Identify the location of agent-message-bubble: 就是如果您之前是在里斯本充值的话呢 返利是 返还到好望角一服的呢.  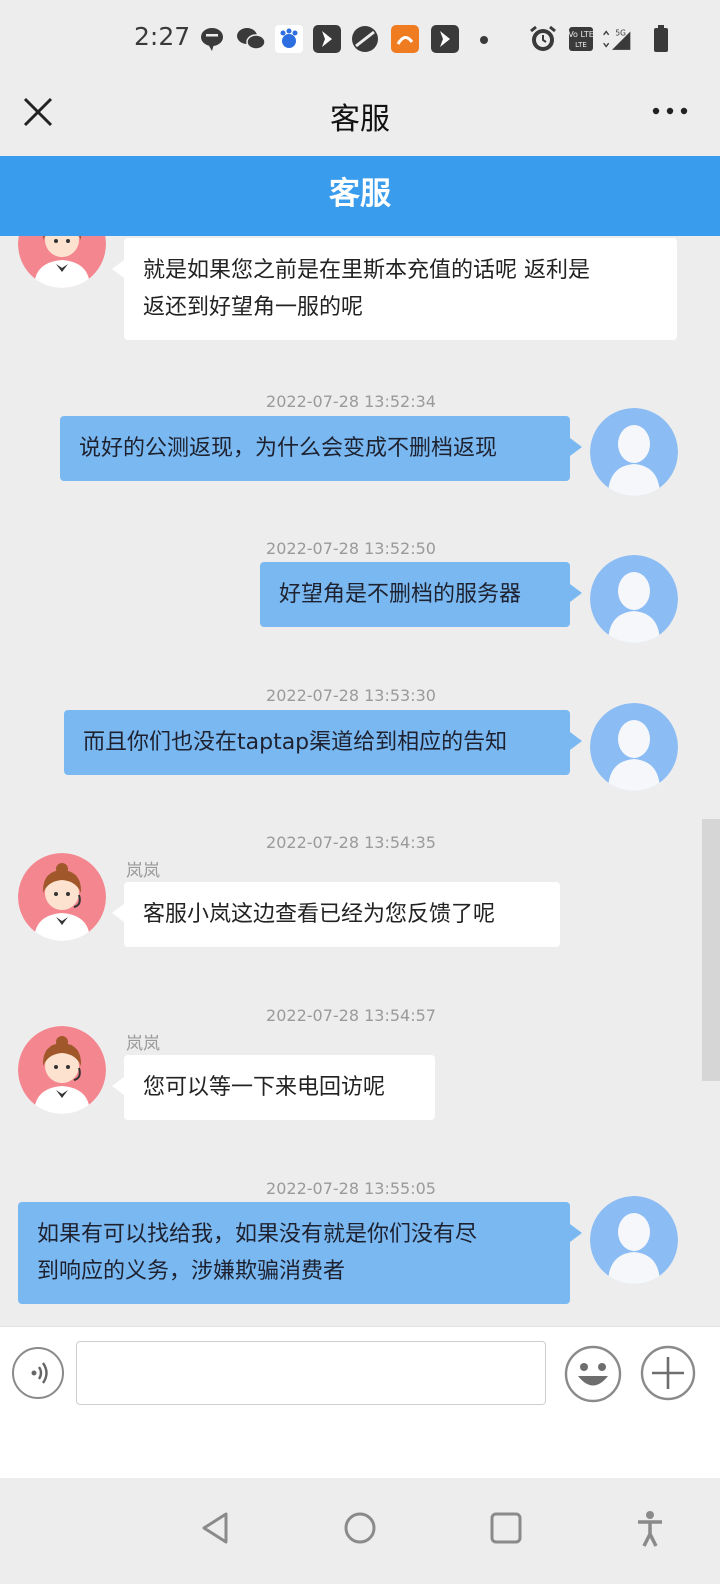
(394, 289).